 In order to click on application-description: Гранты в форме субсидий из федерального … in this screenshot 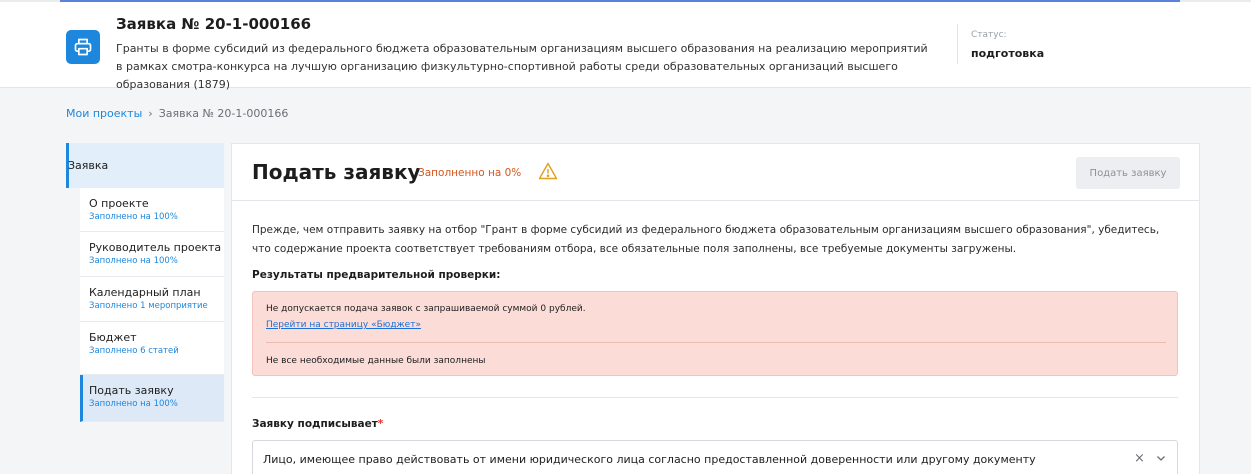, I will do `click(522, 66)`.